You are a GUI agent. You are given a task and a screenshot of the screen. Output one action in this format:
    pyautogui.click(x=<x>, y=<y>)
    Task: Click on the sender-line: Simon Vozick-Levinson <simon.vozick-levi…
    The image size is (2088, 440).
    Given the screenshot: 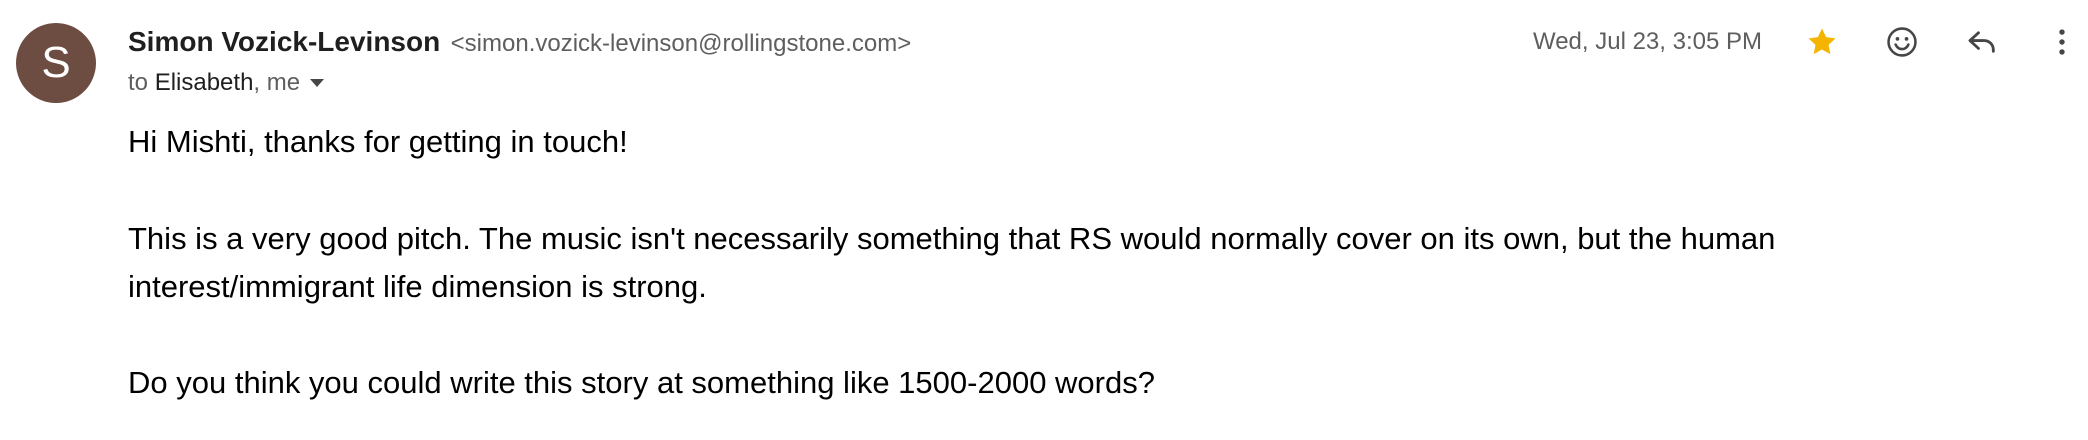 What is the action you would take?
    pyautogui.click(x=519, y=44)
    